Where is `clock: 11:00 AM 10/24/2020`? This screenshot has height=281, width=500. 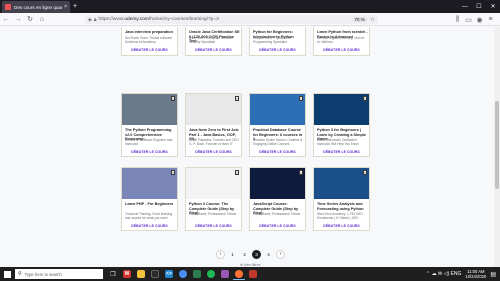
clock: 11:00 AM 10/24/2020 is located at coordinates (475, 274).